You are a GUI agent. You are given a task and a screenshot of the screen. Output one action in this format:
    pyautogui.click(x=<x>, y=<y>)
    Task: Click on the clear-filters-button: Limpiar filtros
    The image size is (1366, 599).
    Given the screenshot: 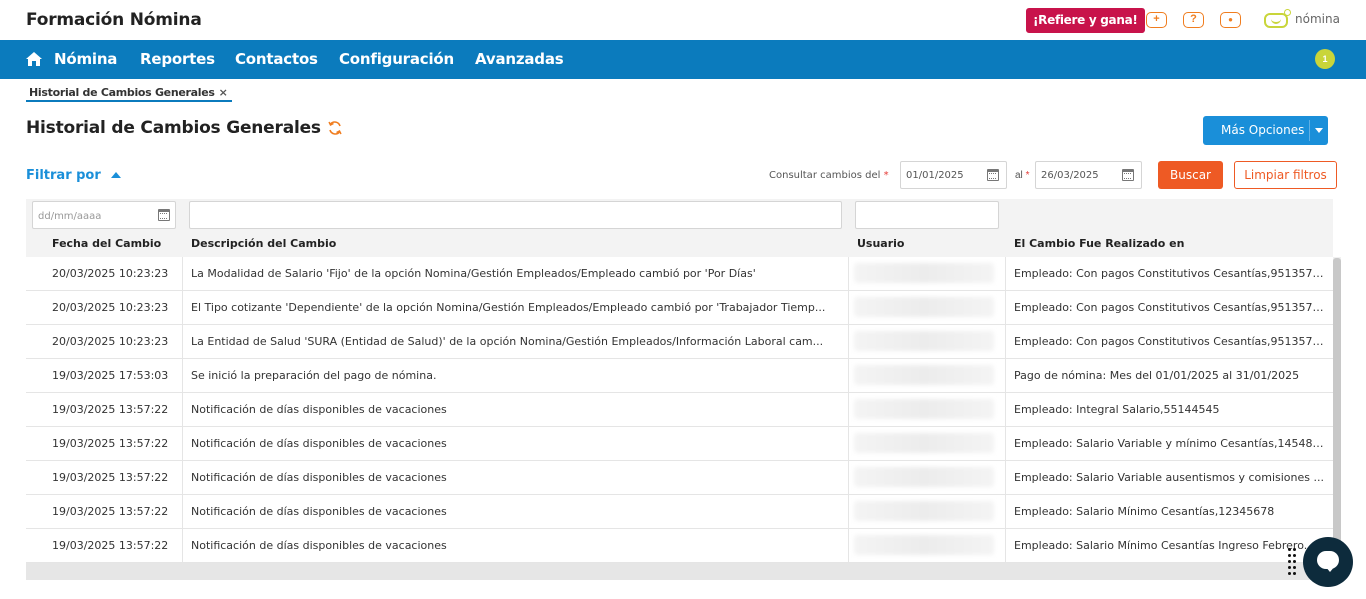 What is the action you would take?
    pyautogui.click(x=1285, y=175)
    